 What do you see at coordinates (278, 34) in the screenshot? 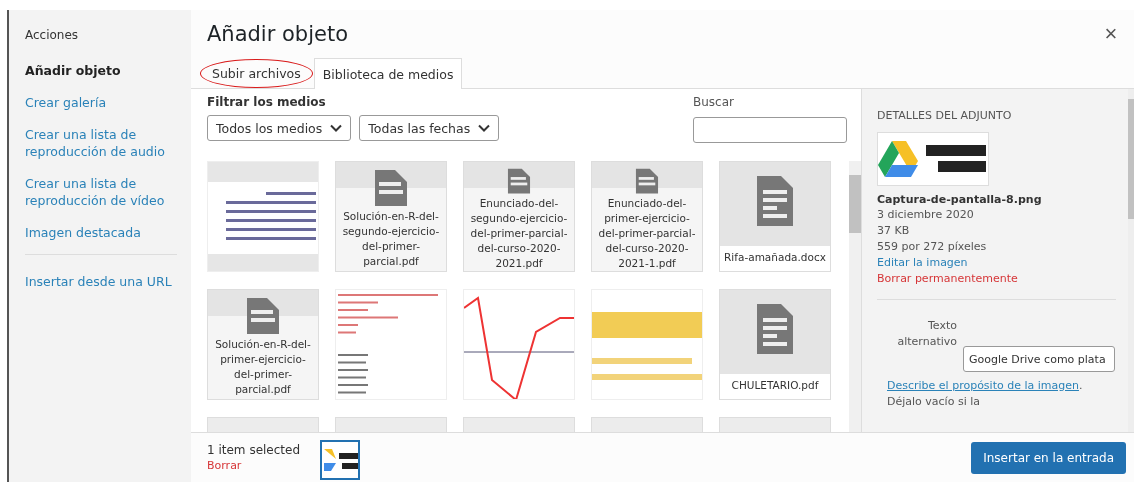
I see `modal-title: Añadir objeto` at bounding box center [278, 34].